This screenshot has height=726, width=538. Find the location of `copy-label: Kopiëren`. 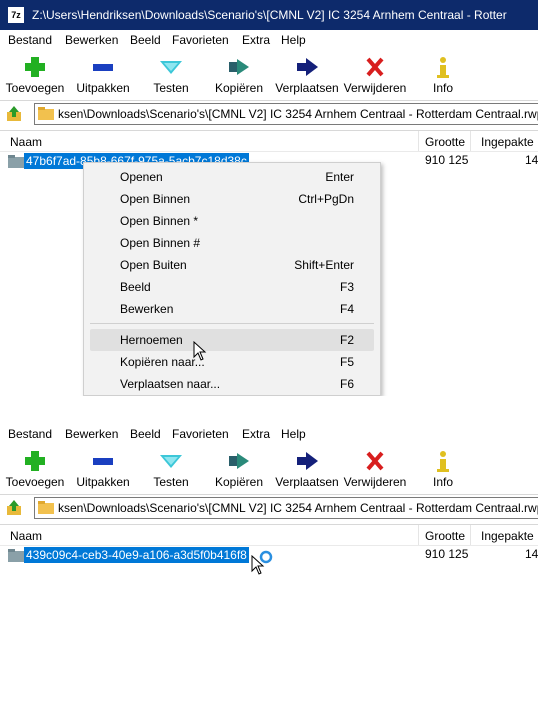

copy-label: Kopiëren is located at coordinates (239, 482).